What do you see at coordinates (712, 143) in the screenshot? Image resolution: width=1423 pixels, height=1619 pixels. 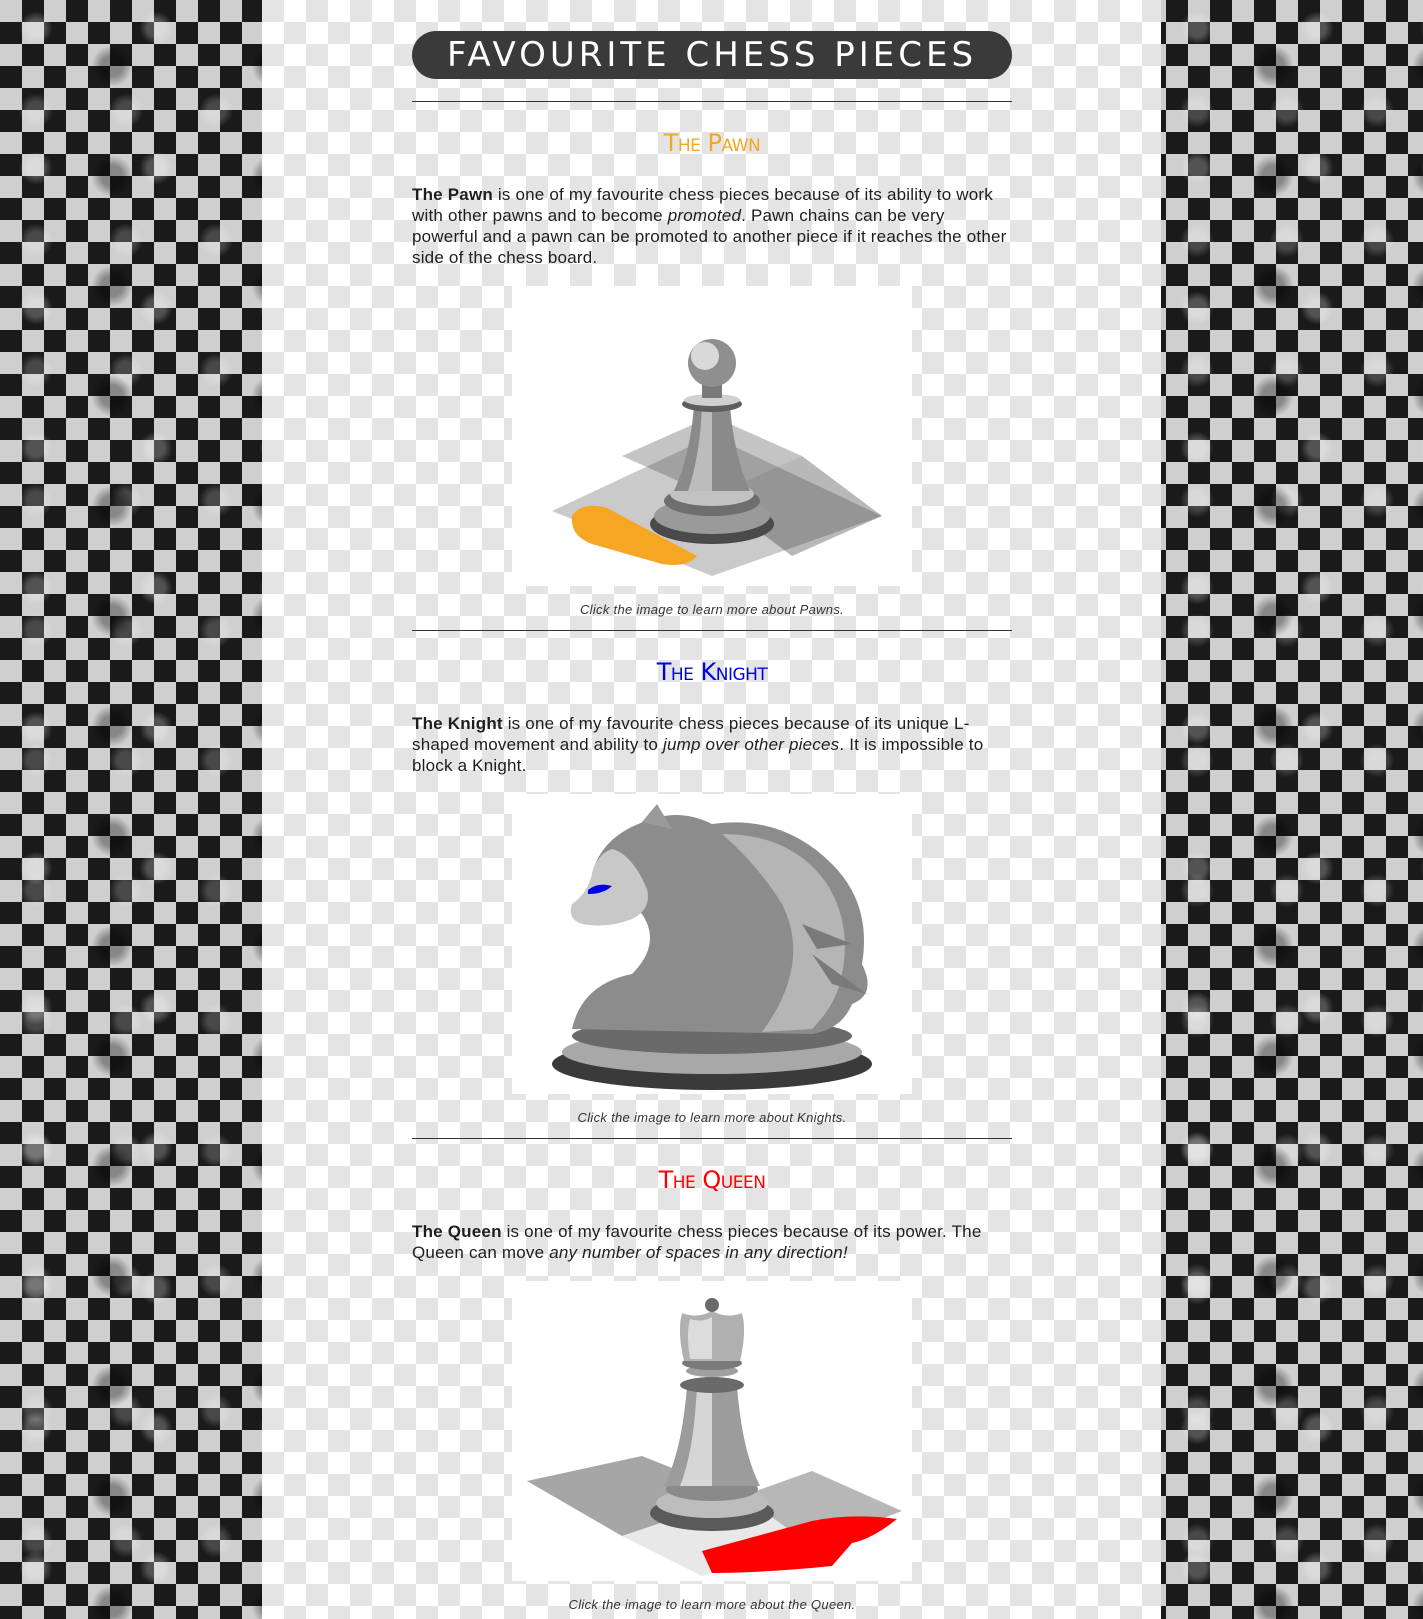 I see `pawn-heading: The Pawn` at bounding box center [712, 143].